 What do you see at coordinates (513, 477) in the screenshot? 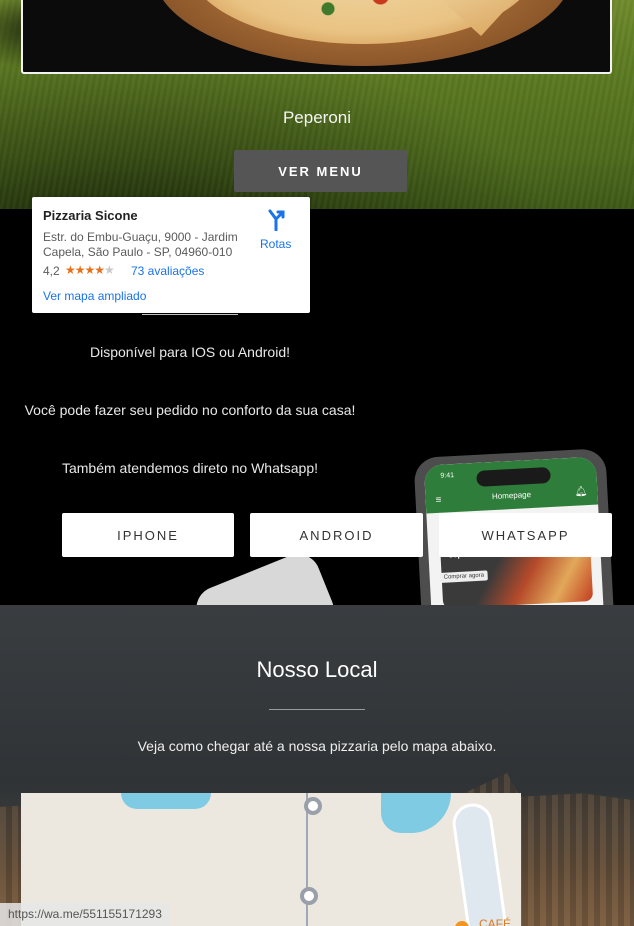
I see `phone-notch` at bounding box center [513, 477].